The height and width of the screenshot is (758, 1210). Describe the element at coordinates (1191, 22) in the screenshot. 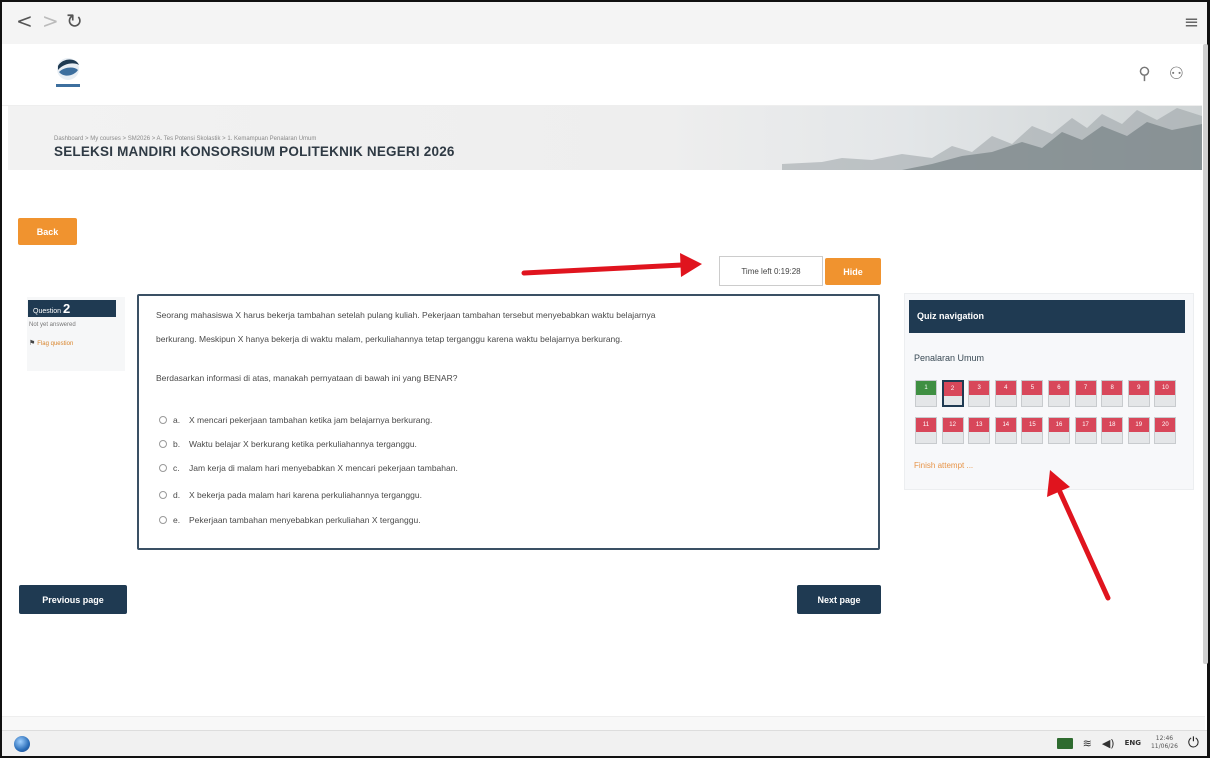

I see `browser-menu-icon: ≡` at that location.